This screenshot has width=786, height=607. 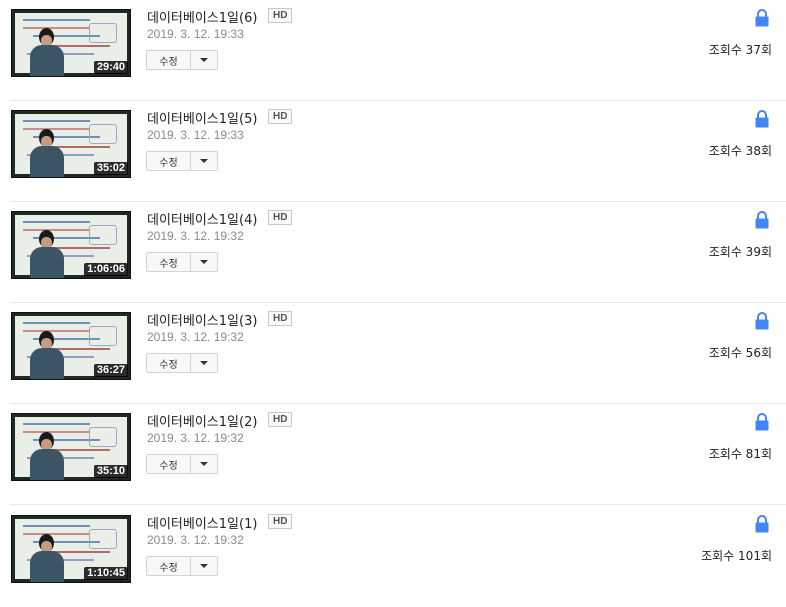 What do you see at coordinates (202, 522) in the screenshot?
I see `video-title: 데이터베이스1일(1)` at bounding box center [202, 522].